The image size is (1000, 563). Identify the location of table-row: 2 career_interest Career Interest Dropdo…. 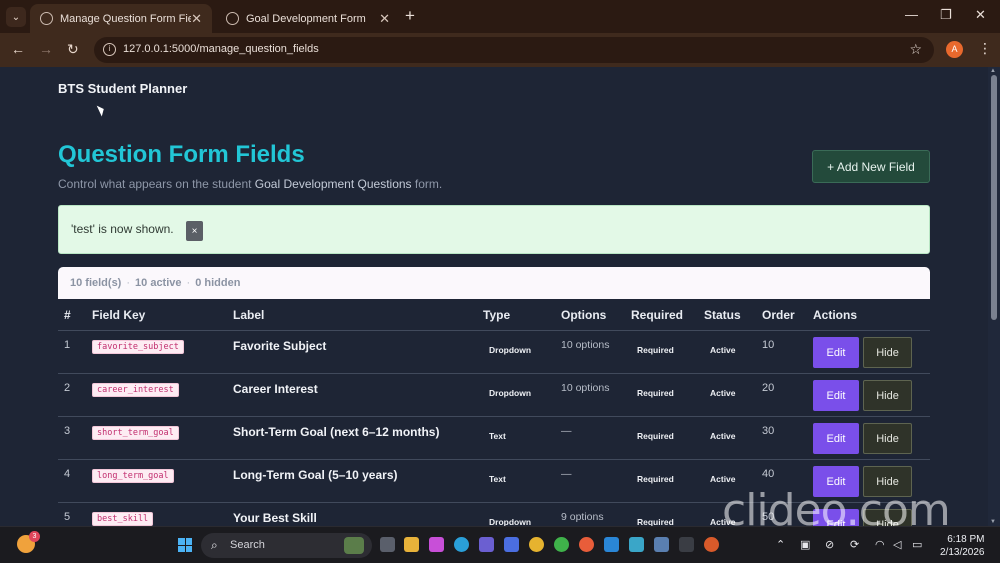
(494, 395).